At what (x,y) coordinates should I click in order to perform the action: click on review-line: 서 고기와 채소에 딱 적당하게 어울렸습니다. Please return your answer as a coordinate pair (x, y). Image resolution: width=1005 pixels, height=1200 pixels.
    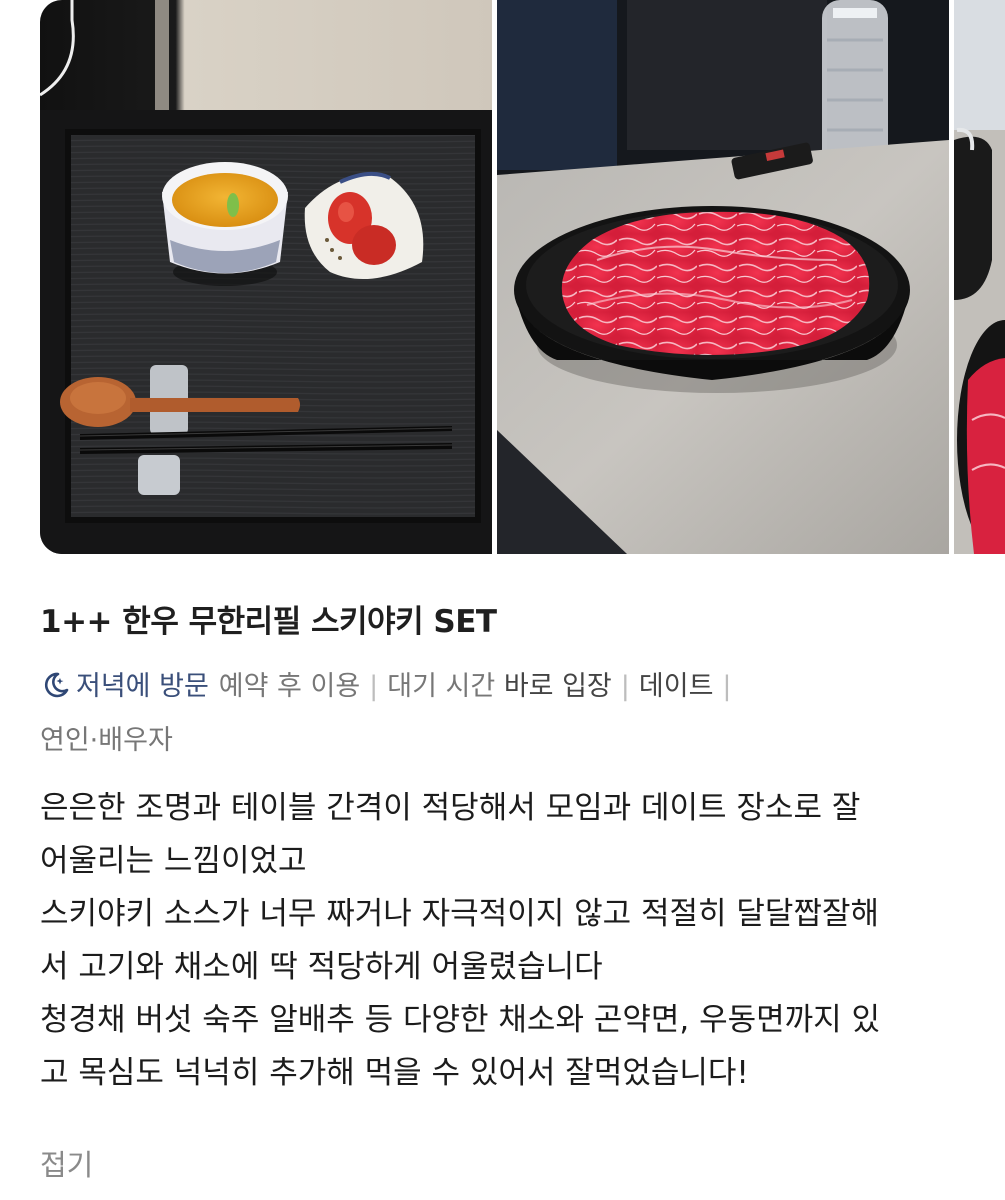
    Looking at the image, I should click on (321, 967).